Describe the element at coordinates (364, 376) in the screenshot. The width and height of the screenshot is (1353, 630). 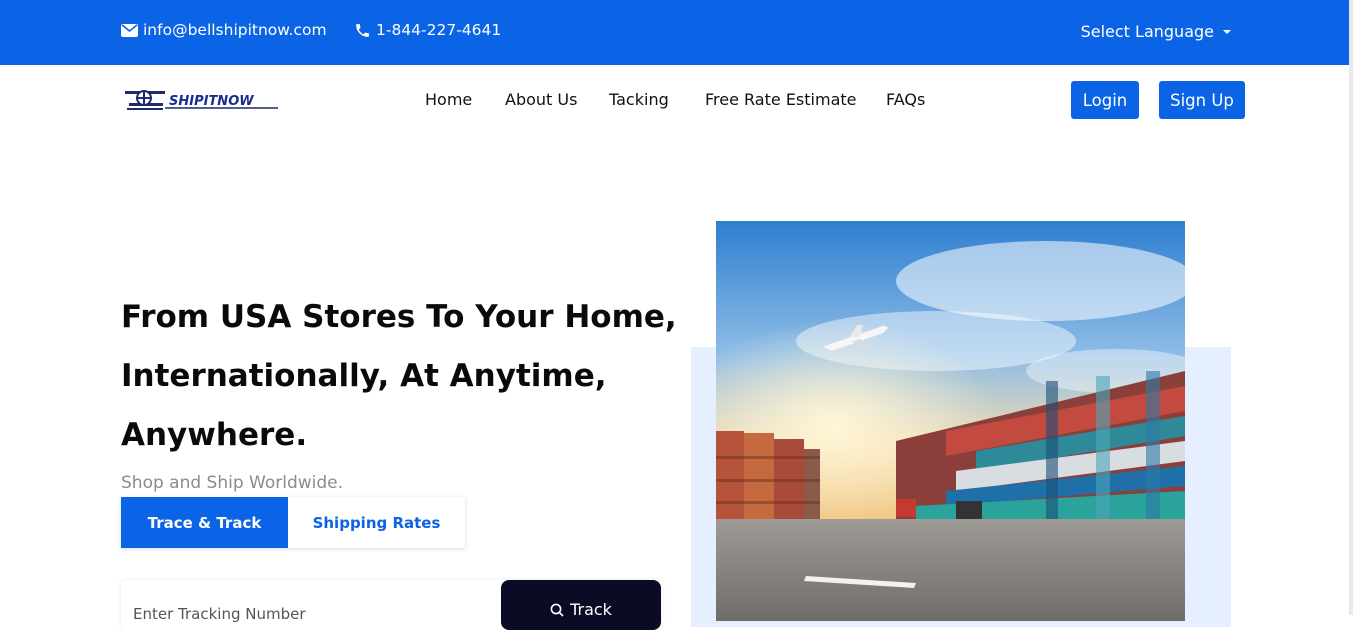
I see `hero-title-line: Internationally, At Anytime,` at that location.